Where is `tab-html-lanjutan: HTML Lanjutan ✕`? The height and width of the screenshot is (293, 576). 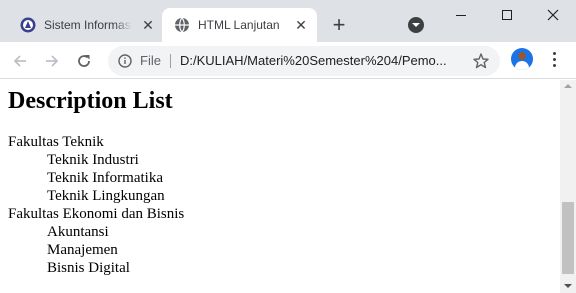
tab-html-lanjutan: HTML Lanjutan ✕ is located at coordinates (239, 25).